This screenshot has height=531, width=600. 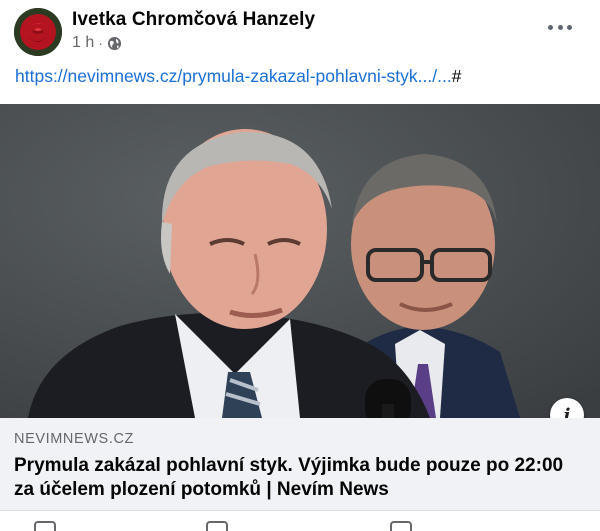 What do you see at coordinates (193, 20) in the screenshot?
I see `author-name: Ivetka Chromčová Hanzely` at bounding box center [193, 20].